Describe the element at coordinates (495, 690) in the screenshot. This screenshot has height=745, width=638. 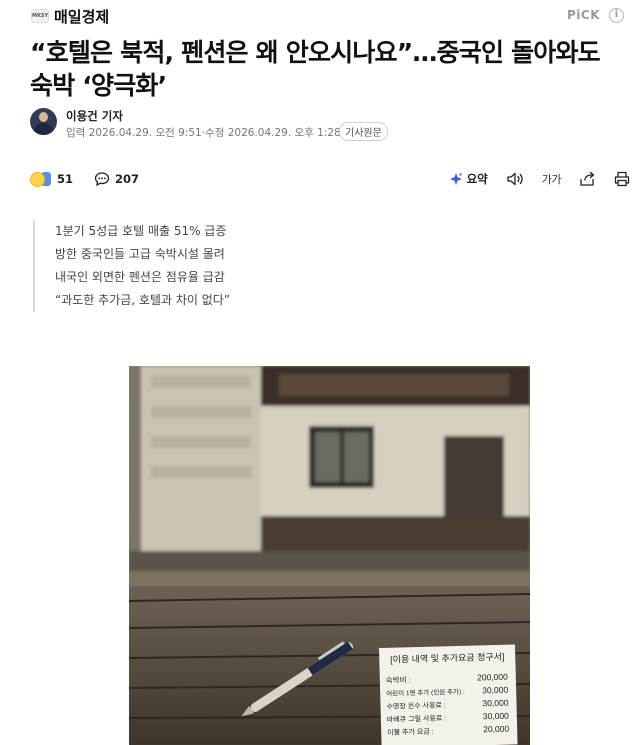
I see `receipt-item-amount-2: 30,000` at that location.